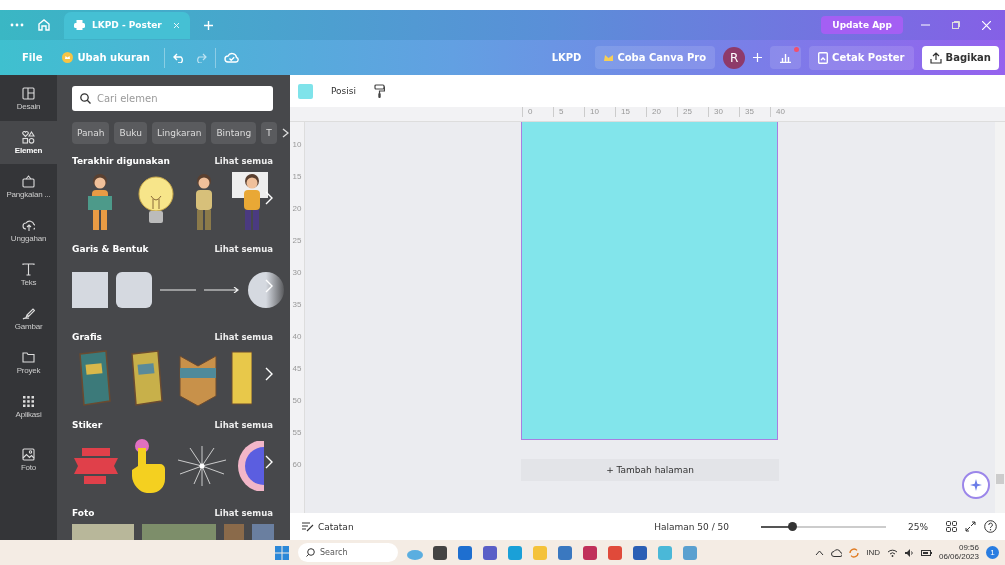 The width and height of the screenshot is (1005, 565). I want to click on sidebar-tab: Foto, so click(28, 459).